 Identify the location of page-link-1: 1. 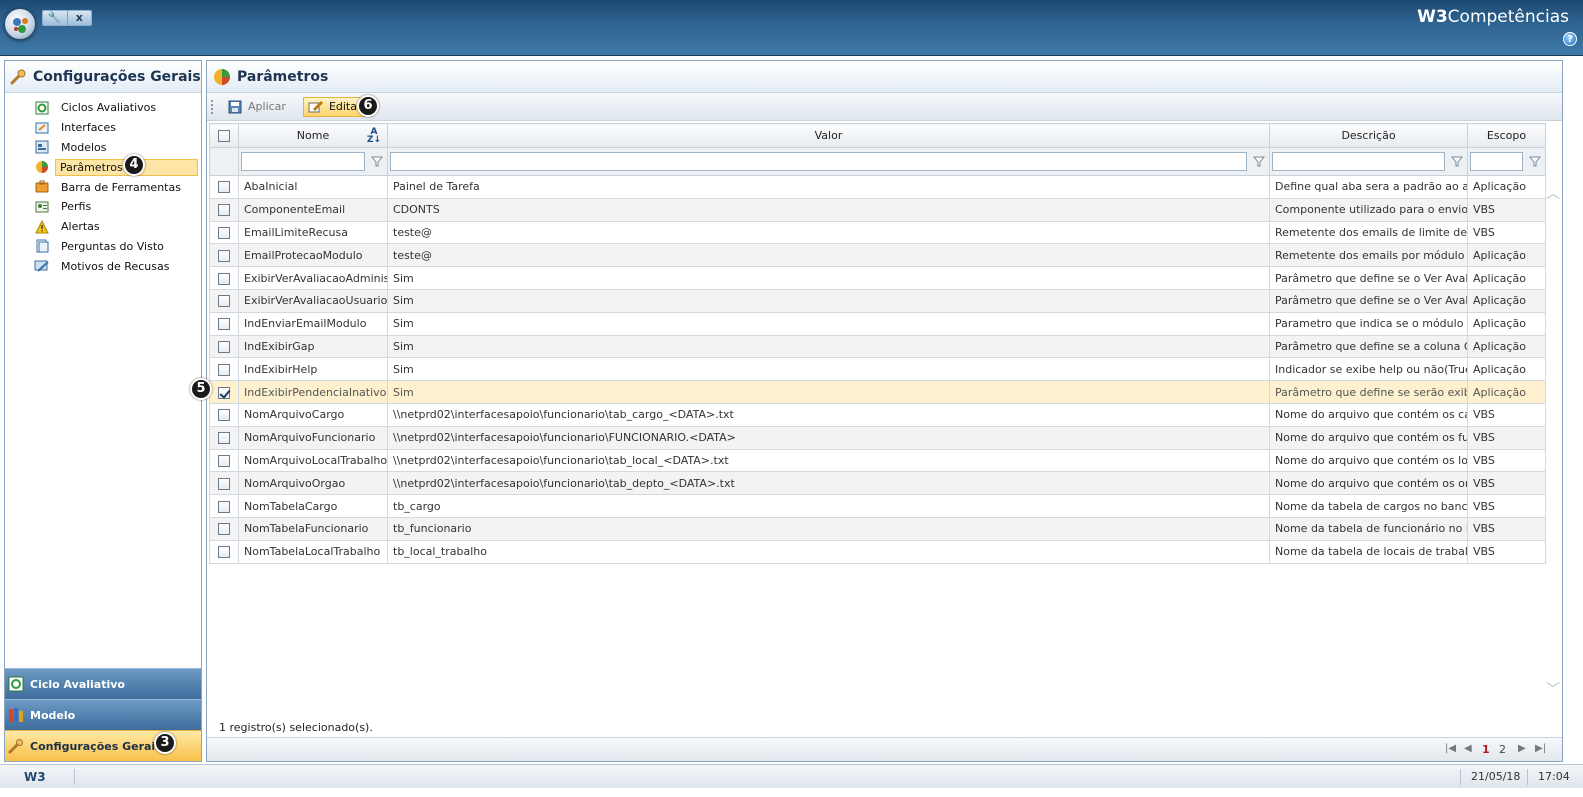
(1486, 749).